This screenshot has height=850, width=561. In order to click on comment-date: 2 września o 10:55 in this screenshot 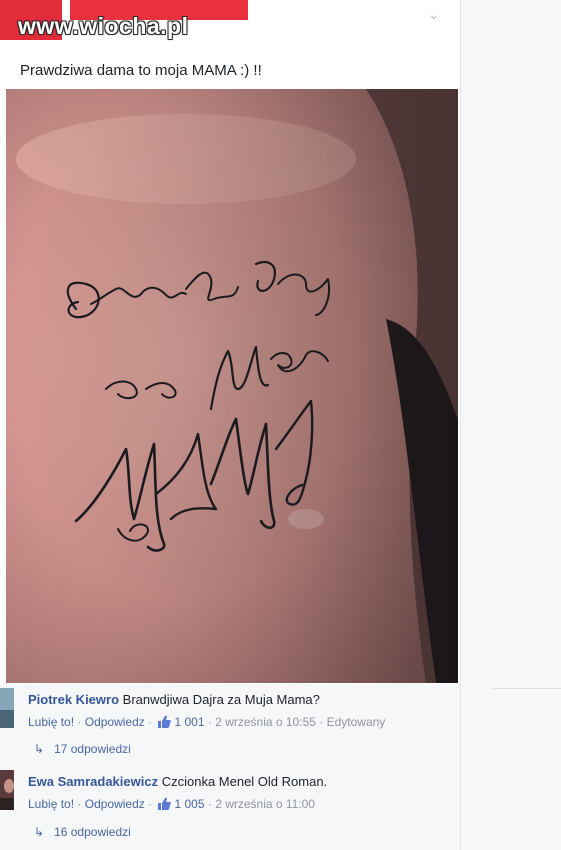, I will do `click(265, 722)`.